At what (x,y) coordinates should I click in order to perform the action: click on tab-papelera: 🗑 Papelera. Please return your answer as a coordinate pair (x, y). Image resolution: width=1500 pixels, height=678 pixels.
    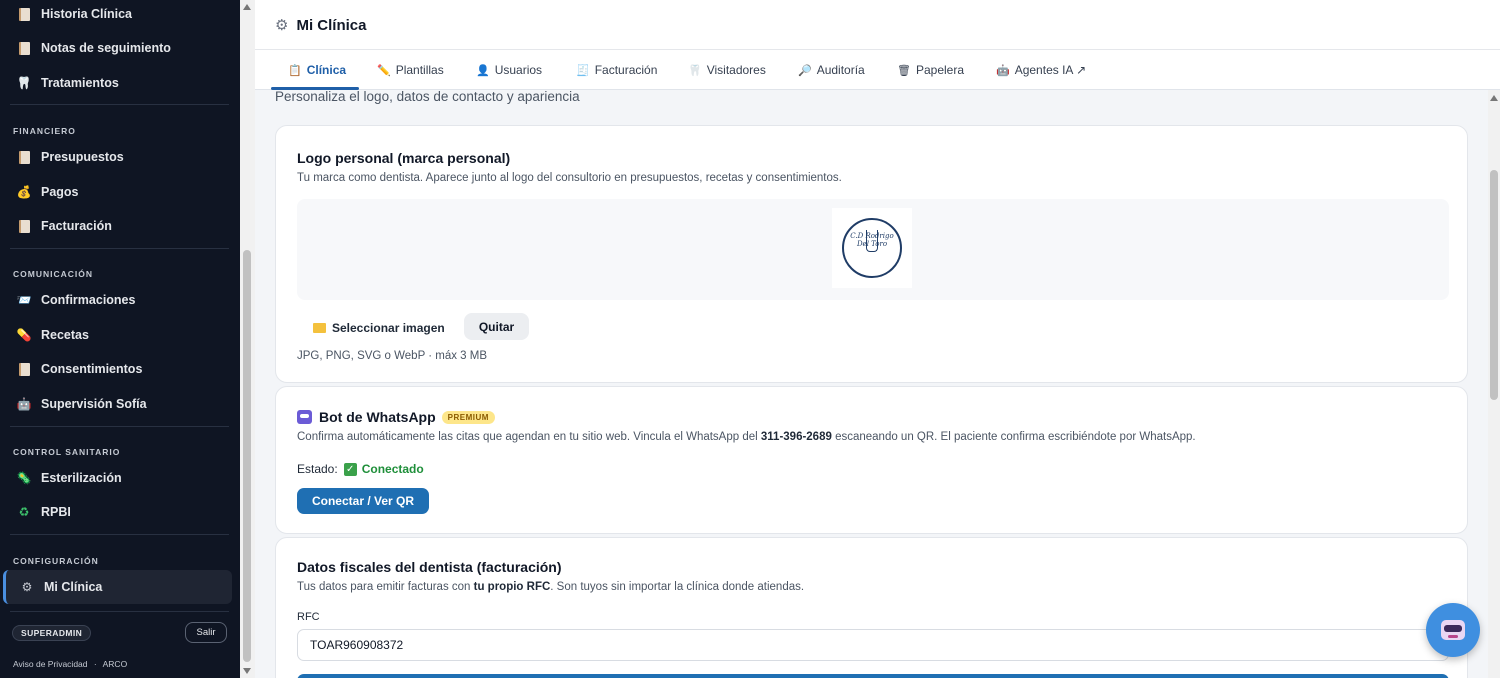
    Looking at the image, I should click on (930, 70).